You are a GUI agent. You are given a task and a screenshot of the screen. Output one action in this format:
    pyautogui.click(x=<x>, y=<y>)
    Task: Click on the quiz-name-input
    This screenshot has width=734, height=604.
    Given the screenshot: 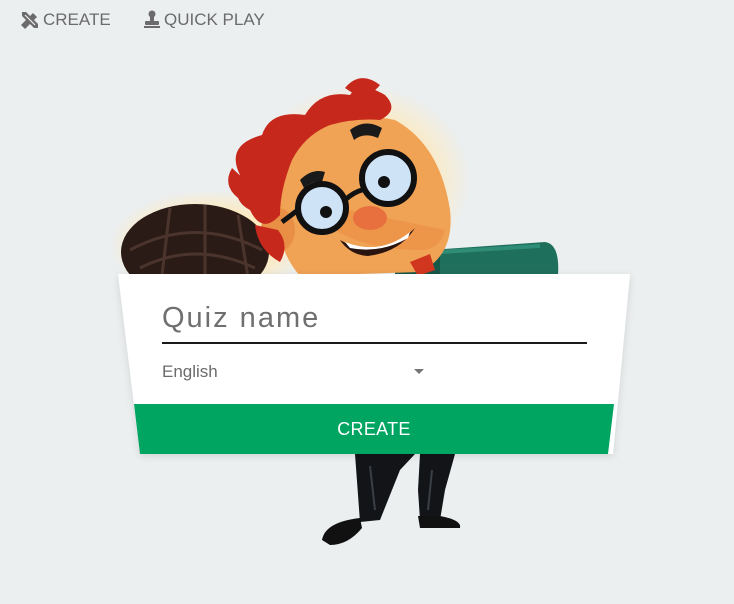 What is the action you would take?
    pyautogui.click(x=374, y=319)
    